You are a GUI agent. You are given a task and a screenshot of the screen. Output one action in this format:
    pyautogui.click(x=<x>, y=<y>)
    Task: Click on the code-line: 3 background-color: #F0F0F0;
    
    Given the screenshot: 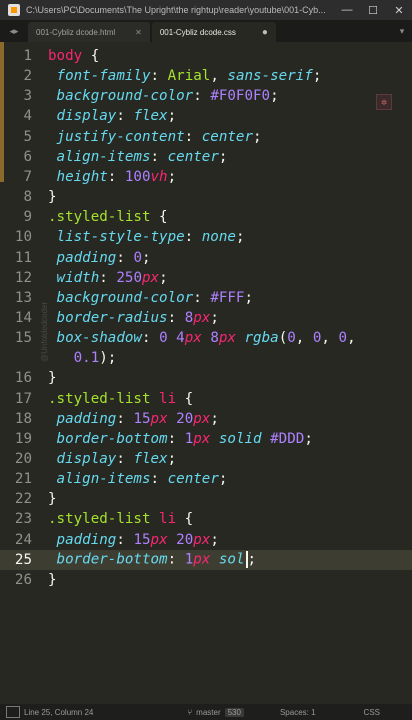 What is the action you would take?
    pyautogui.click(x=206, y=96)
    